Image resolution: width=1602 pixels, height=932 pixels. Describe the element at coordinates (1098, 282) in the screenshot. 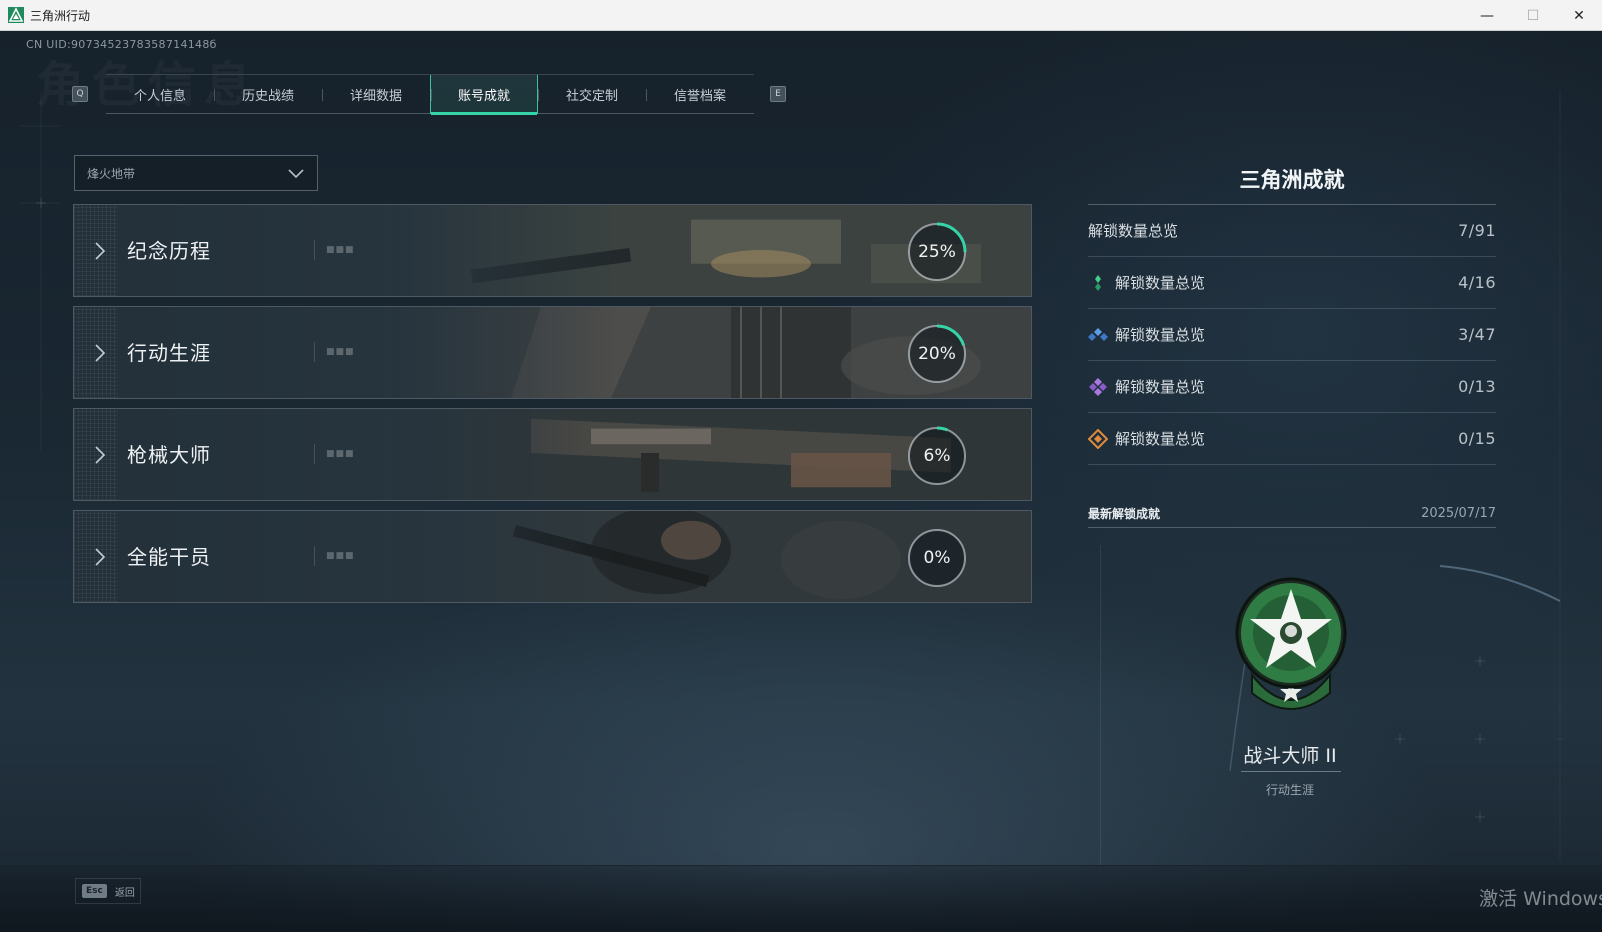

I see `green-diamond-icon` at that location.